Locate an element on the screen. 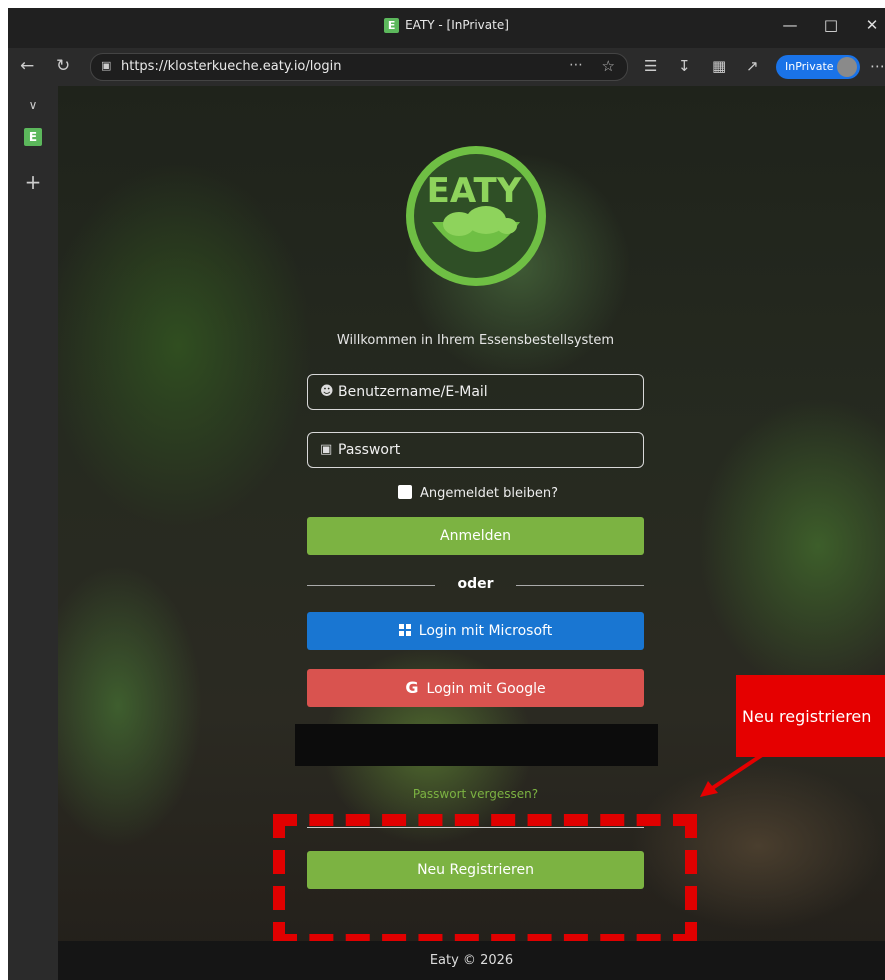 Image resolution: width=885 pixels, height=980 pixels. annotation-arrow-icon is located at coordinates (732, 775).